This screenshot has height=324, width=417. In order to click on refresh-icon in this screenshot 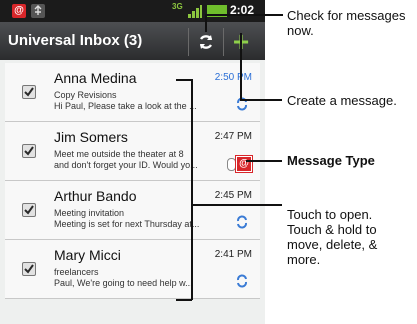, I will do `click(206, 42)`.